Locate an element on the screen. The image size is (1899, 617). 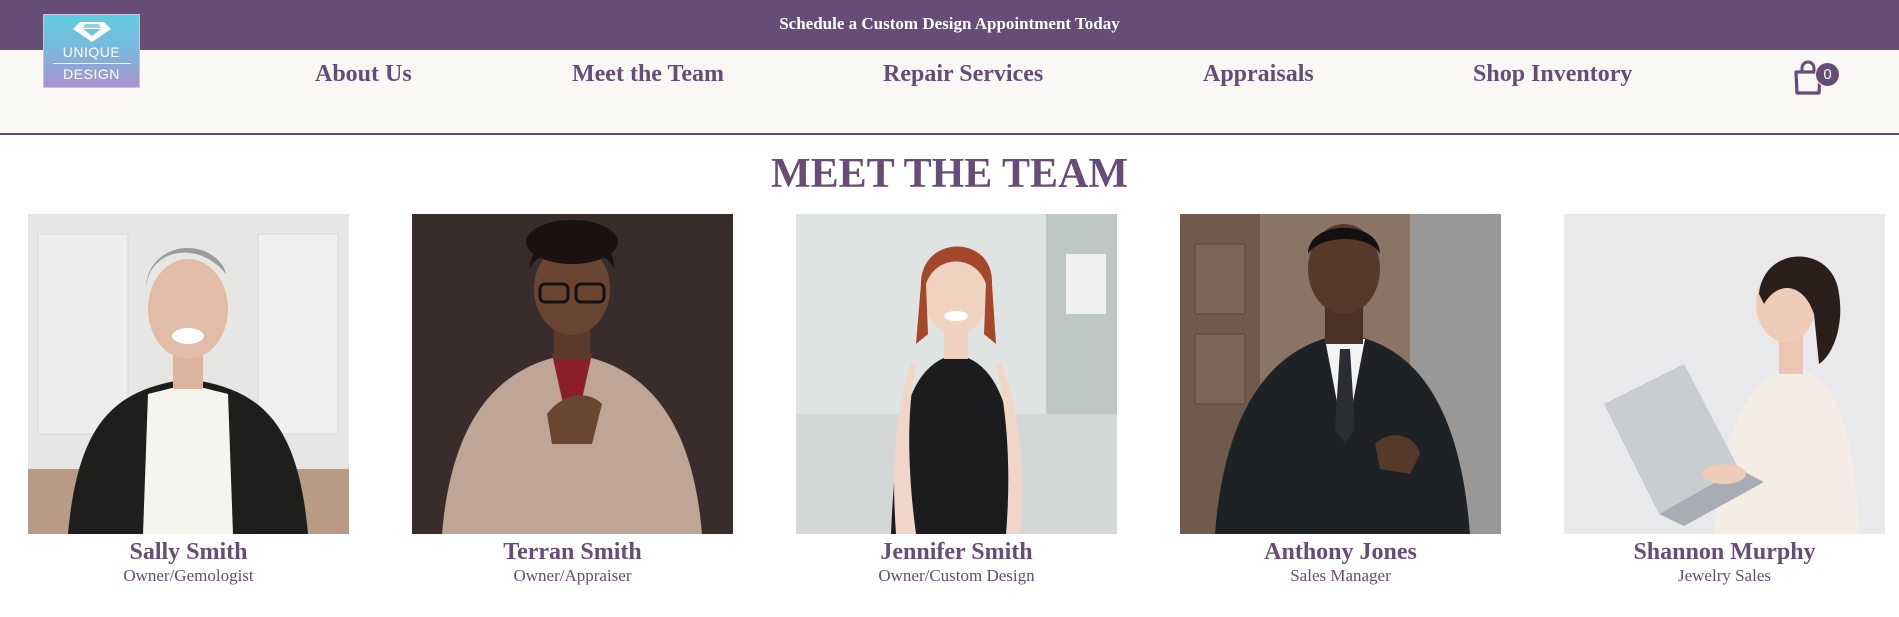
logo-text-unique: UNIQUE is located at coordinates (91, 52).